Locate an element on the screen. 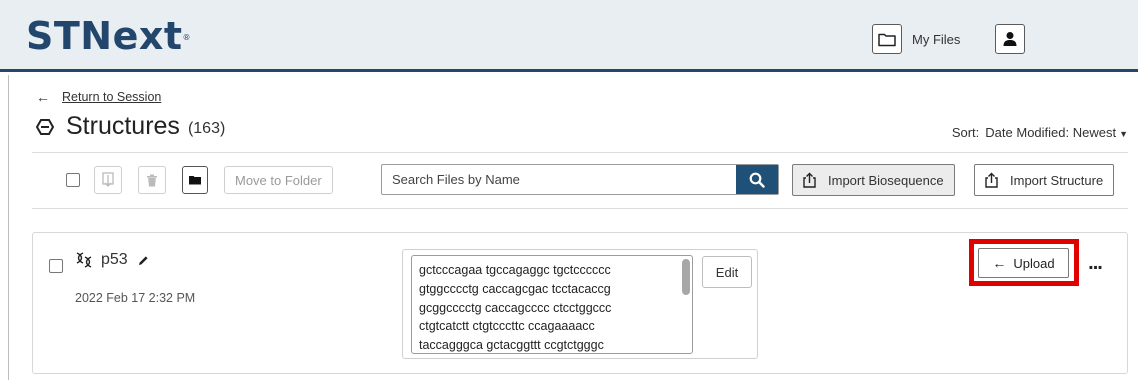 This screenshot has width=1138, height=380. import-biosequence-button: Import Biosequence is located at coordinates (873, 180).